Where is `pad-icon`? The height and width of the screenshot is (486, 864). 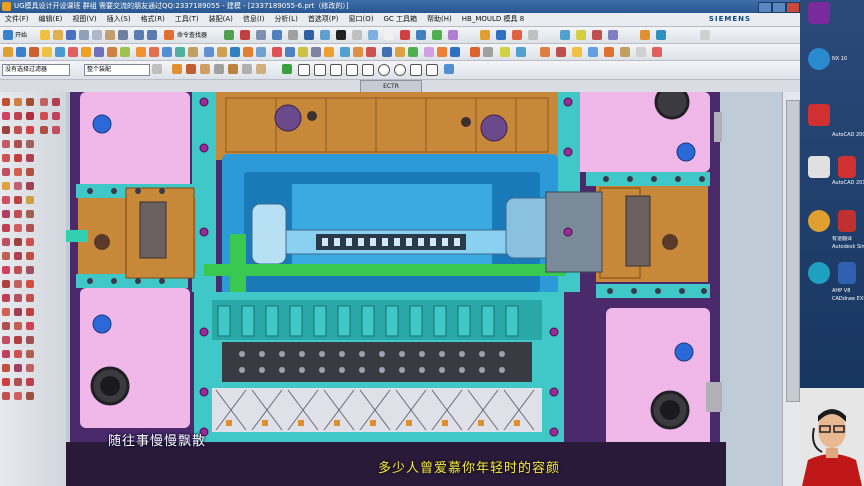 pad-icon is located at coordinates (86, 52).